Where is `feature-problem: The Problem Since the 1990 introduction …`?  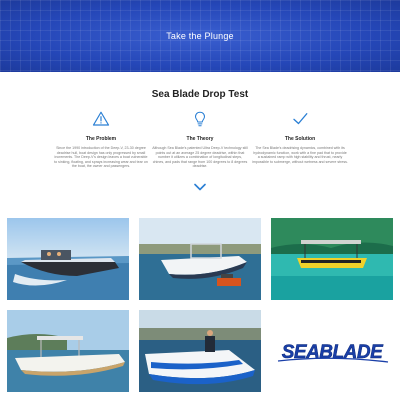 feature-problem: The Problem Since the 1990 introduction … is located at coordinates (101, 139).